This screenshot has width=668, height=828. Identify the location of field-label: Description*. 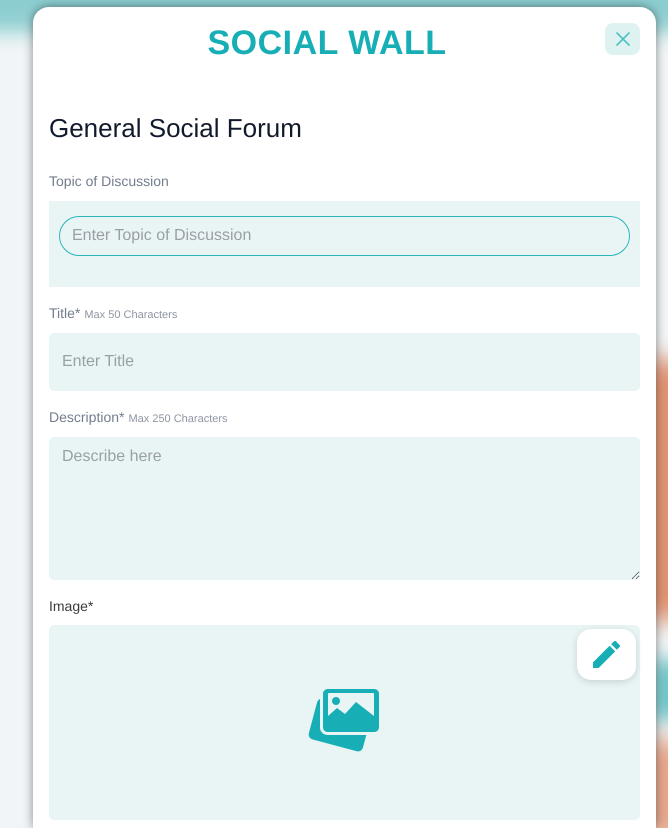
(86, 417).